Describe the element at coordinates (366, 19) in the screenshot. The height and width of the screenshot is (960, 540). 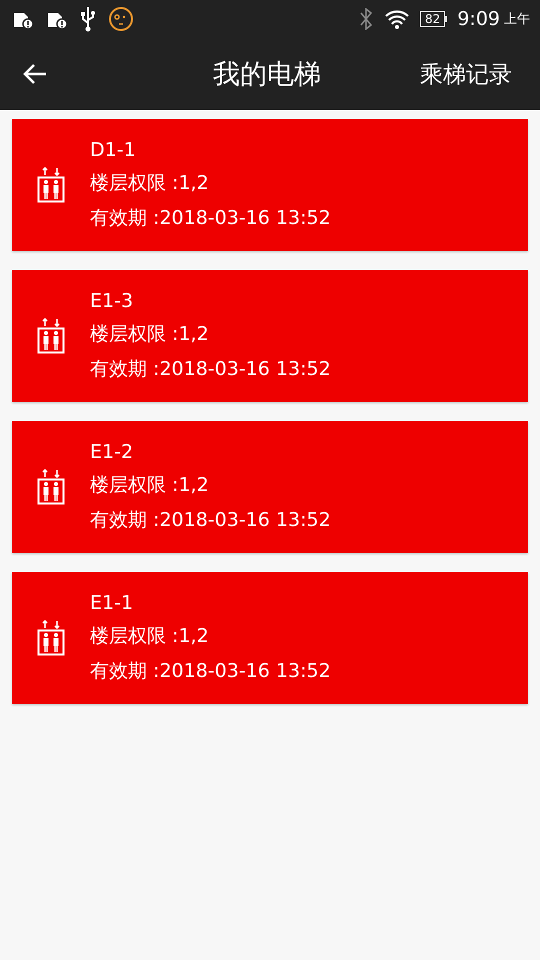
I see `bluetooth-icon` at that location.